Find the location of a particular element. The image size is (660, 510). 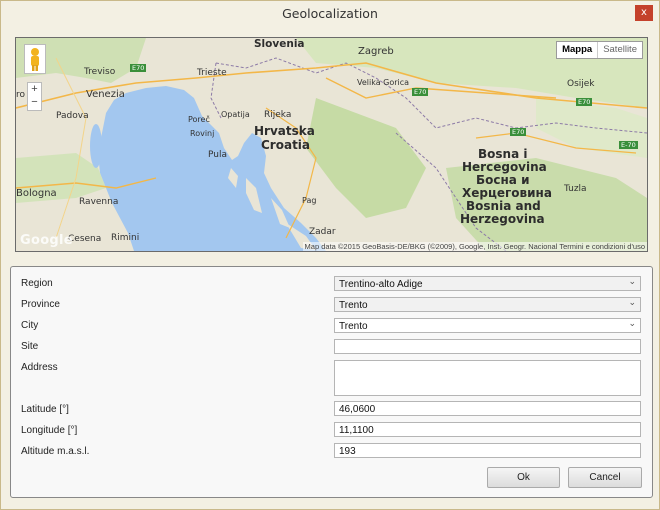

map-label-opatija: Opatija is located at coordinates (235, 114).